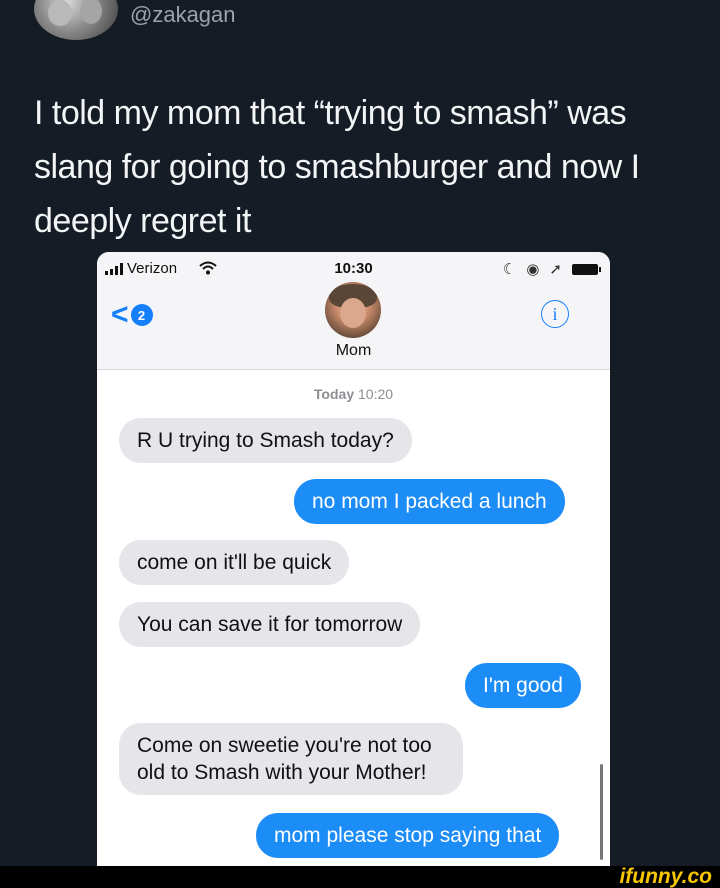  Describe the element at coordinates (76, 20) in the screenshot. I see `user-avatar` at that location.